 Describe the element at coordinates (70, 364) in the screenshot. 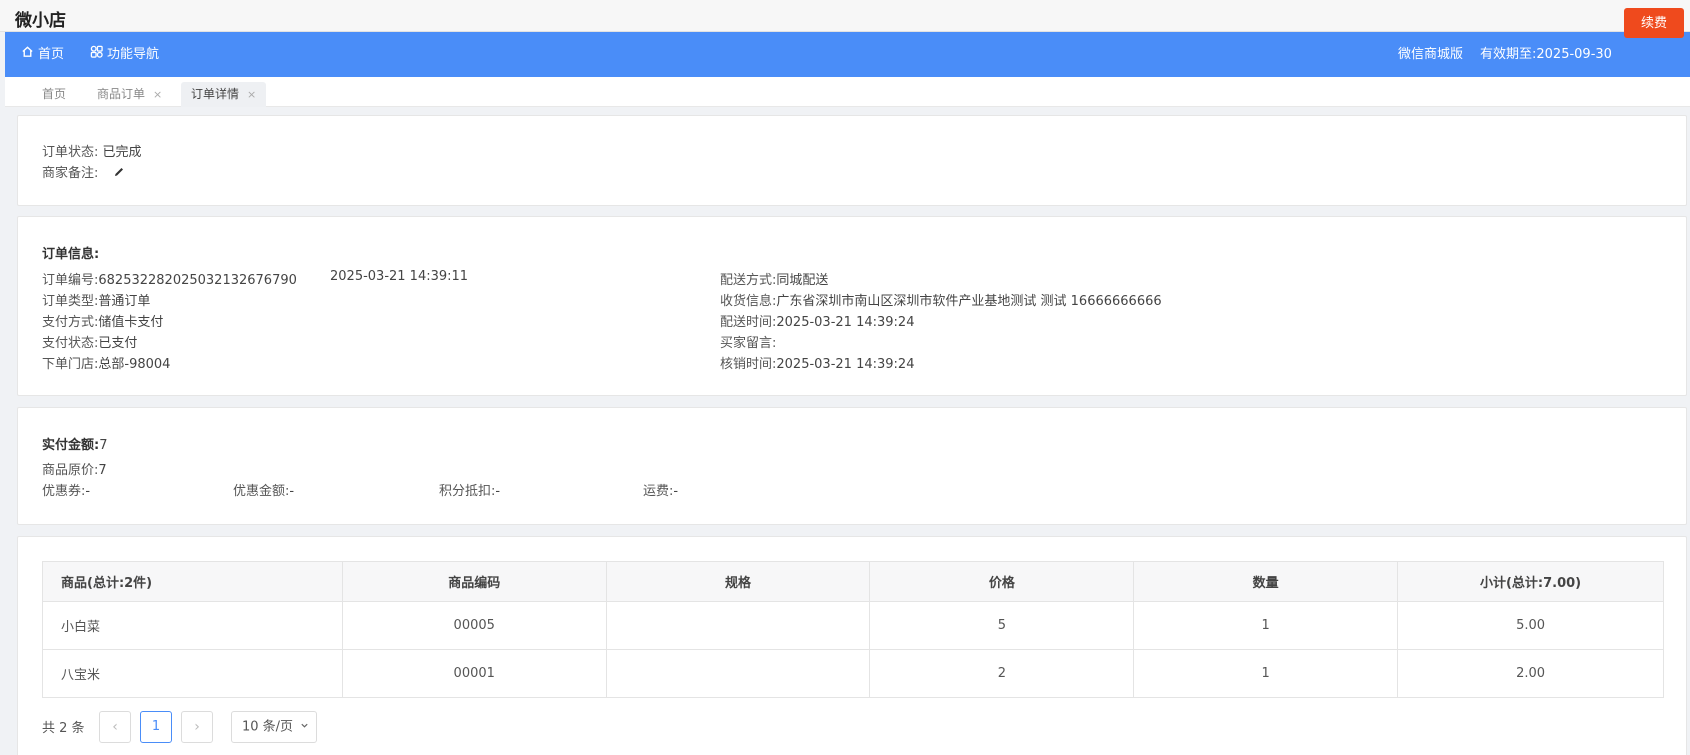

I see `store-label: 下单门店:` at that location.